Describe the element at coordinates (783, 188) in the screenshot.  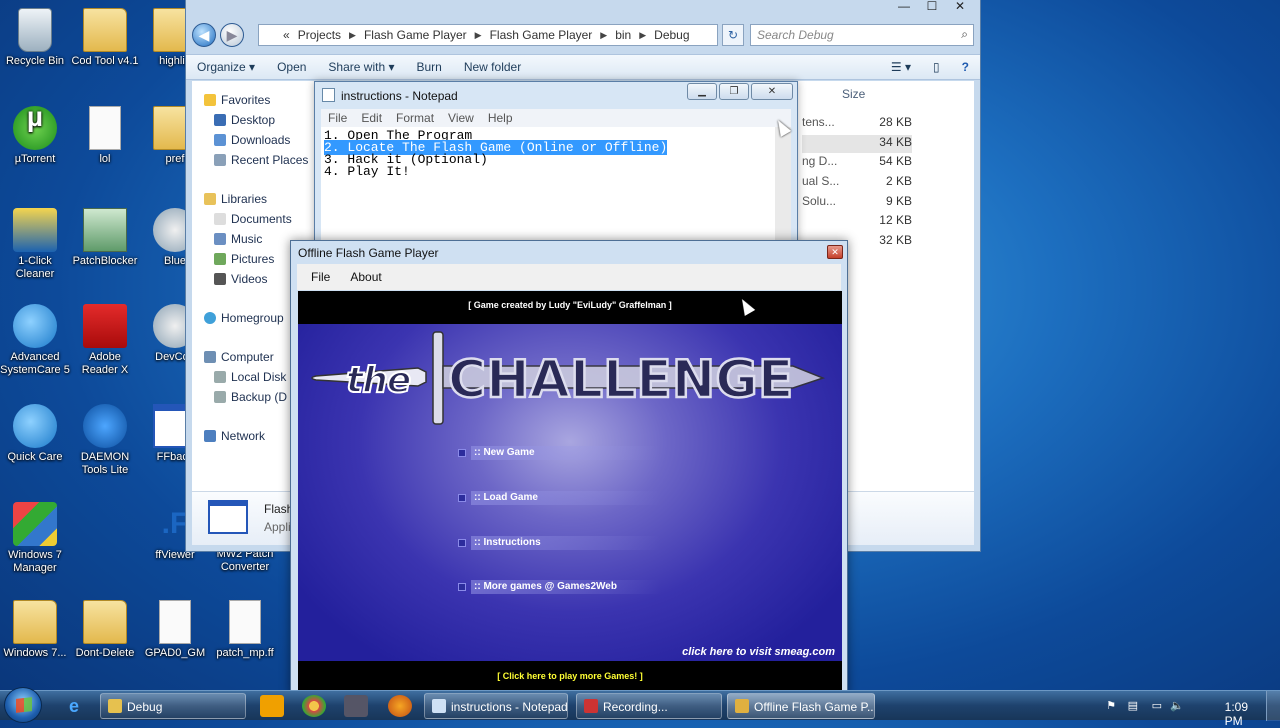
I see `vertical-scrollbar` at that location.